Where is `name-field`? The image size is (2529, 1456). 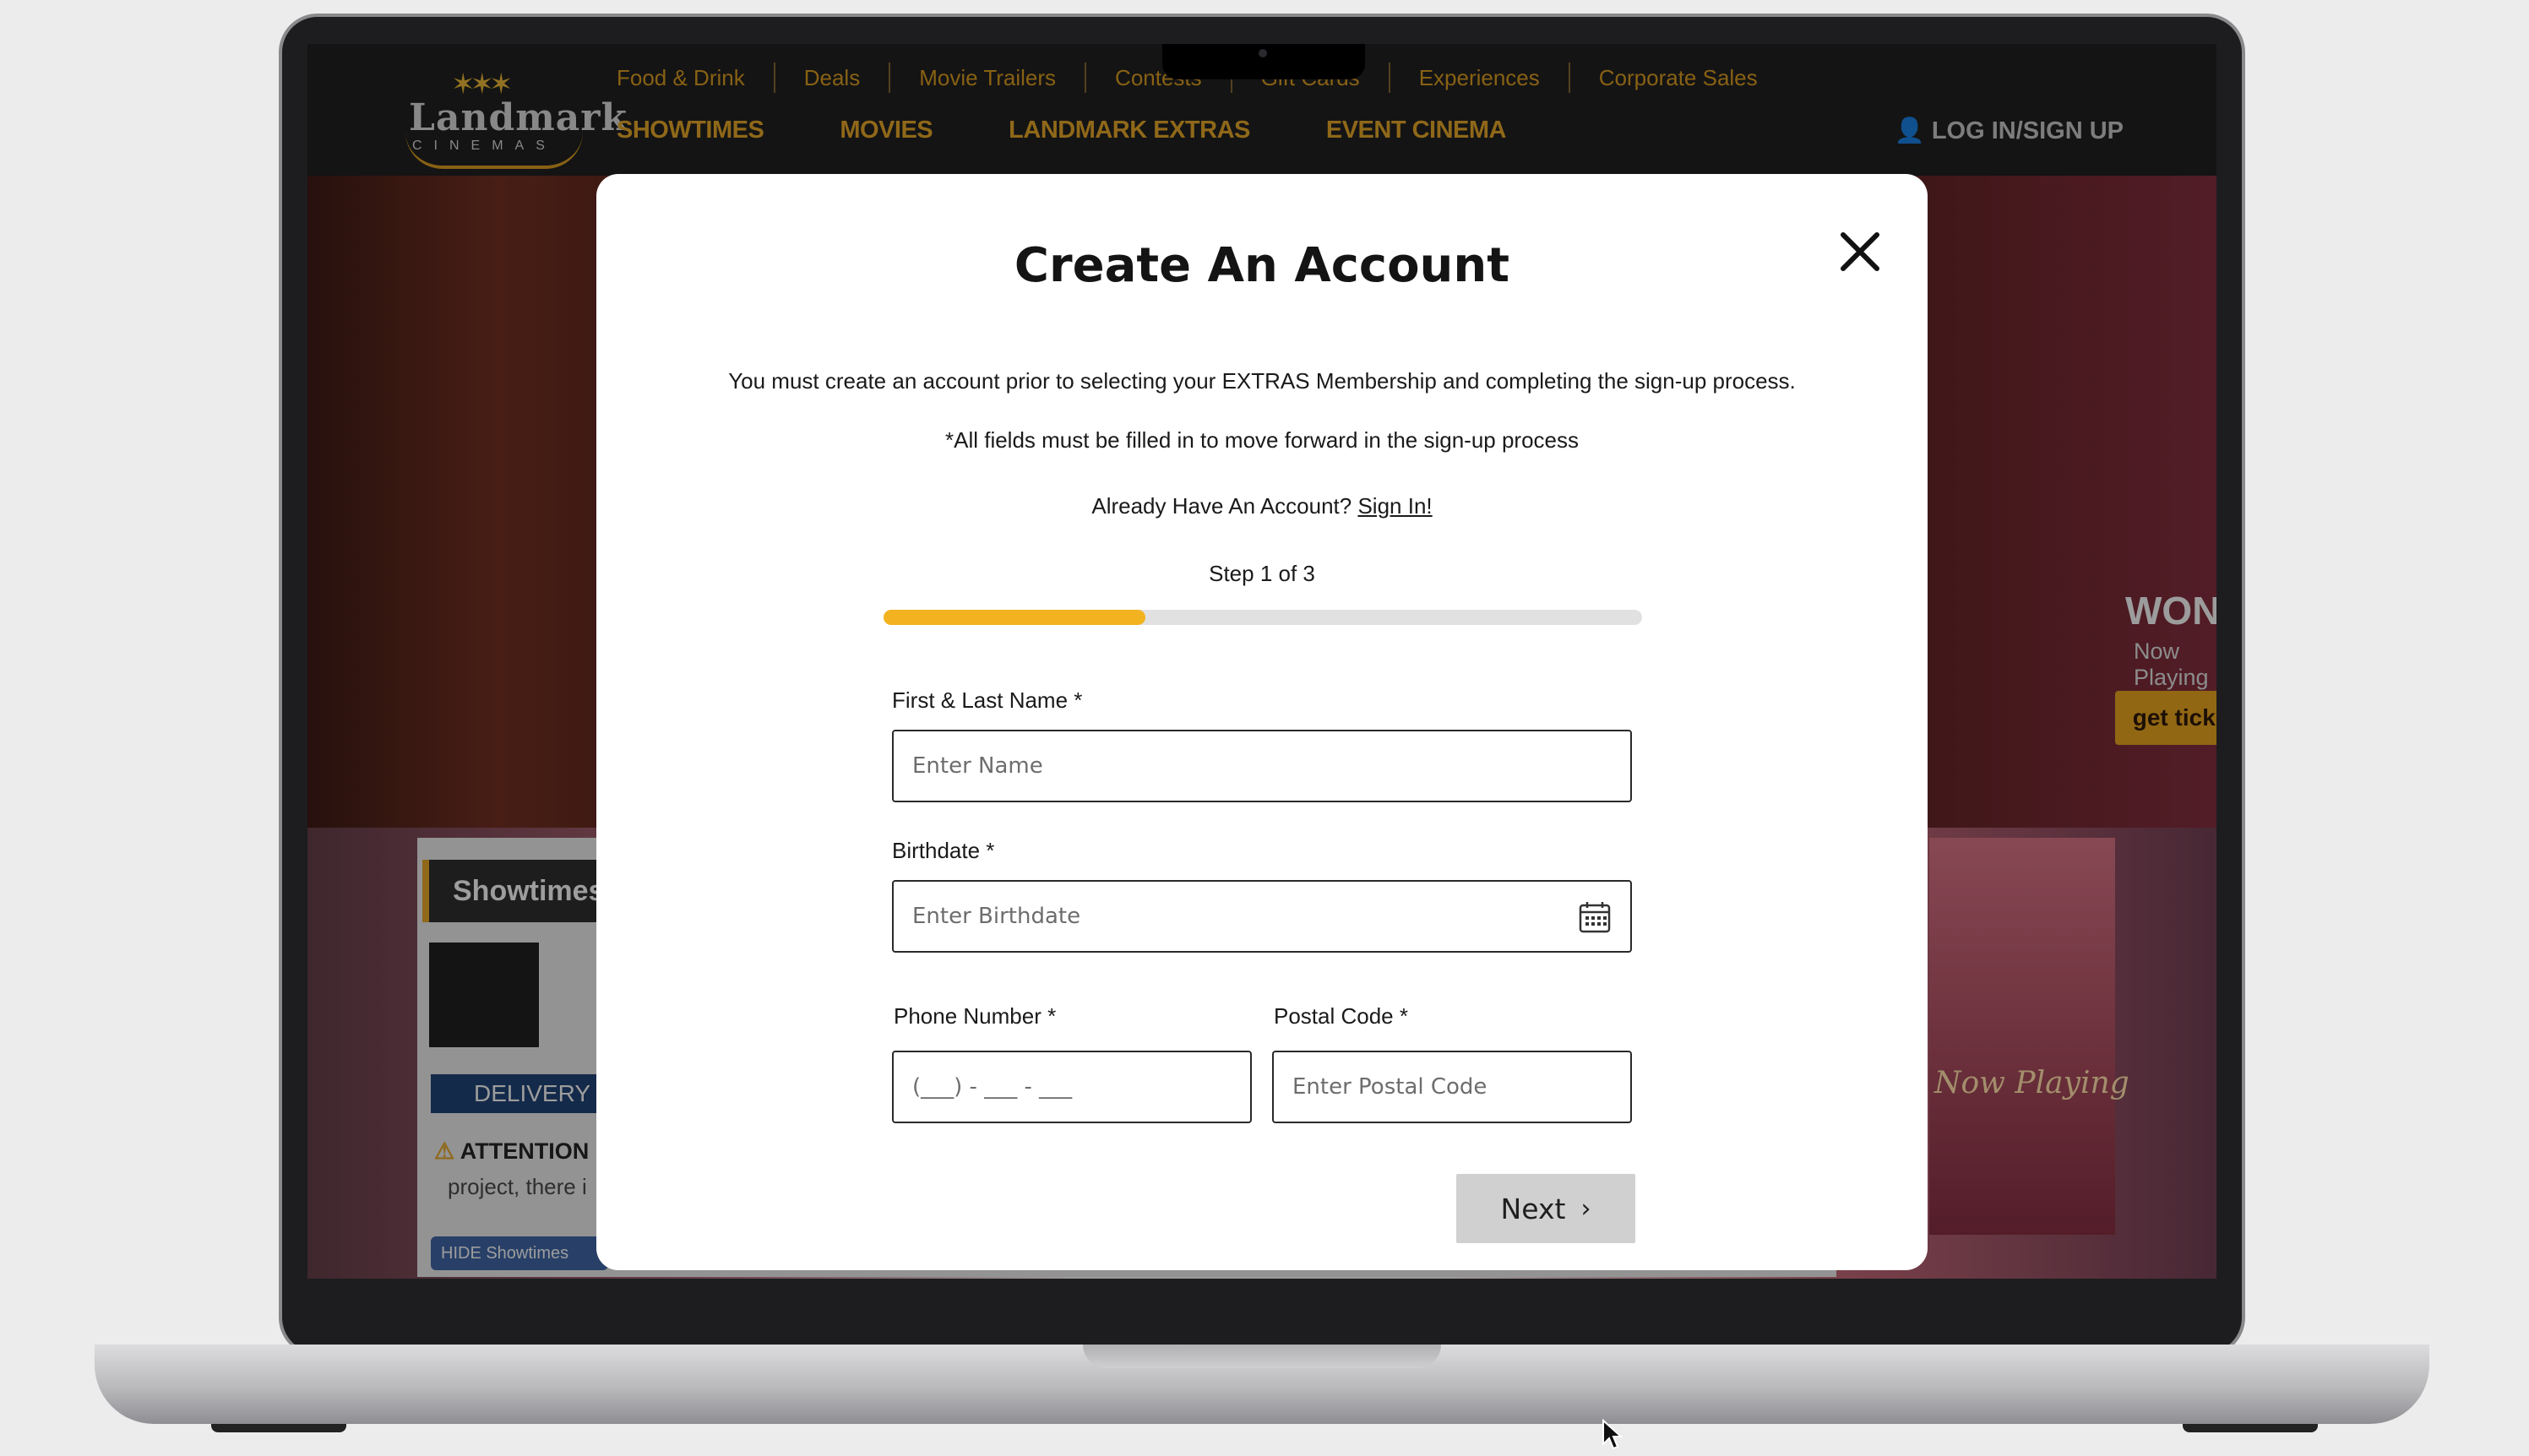 name-field is located at coordinates (1262, 766).